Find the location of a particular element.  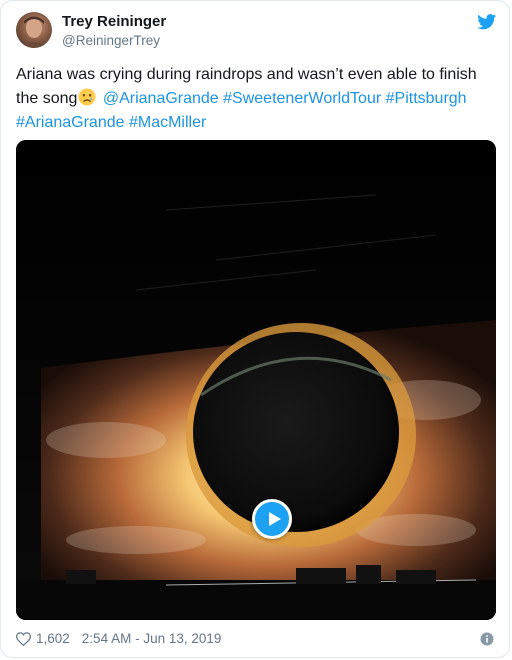

tweet-footer: 1,602 2:54 AM - Jun 13, 2019 is located at coordinates (118, 638).